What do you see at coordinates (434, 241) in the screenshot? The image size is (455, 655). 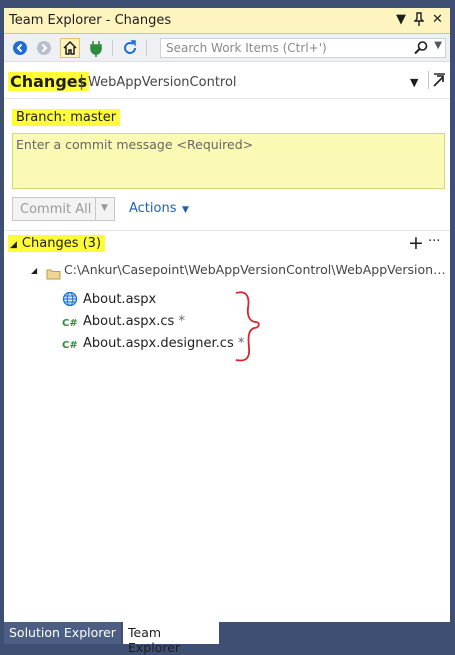 I see `more-options-icon: ···` at bounding box center [434, 241].